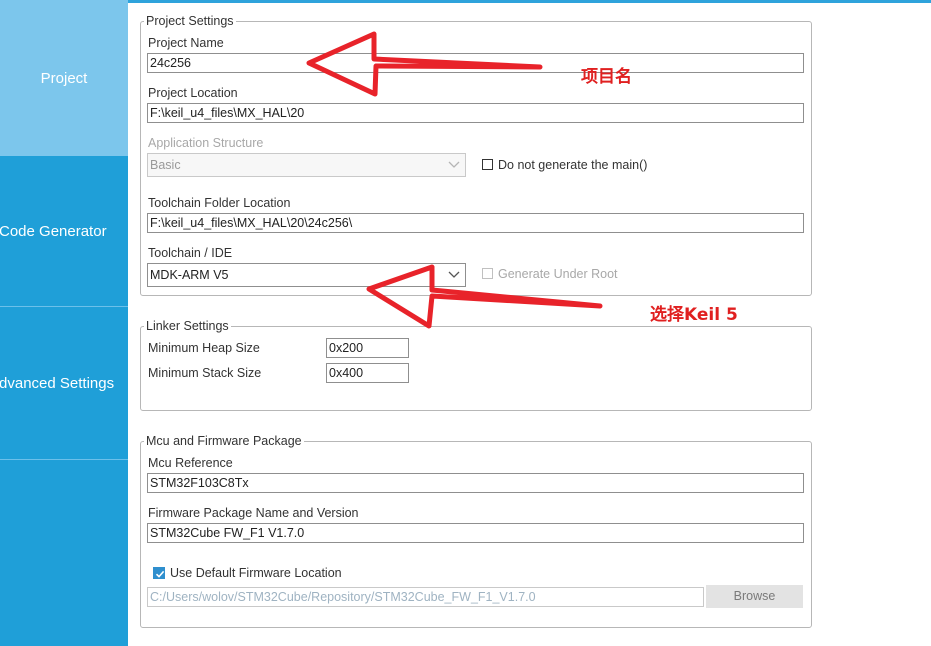 This screenshot has width=931, height=646. I want to click on sidebar: Project Code Generator Advanced Settings, so click(64, 323).